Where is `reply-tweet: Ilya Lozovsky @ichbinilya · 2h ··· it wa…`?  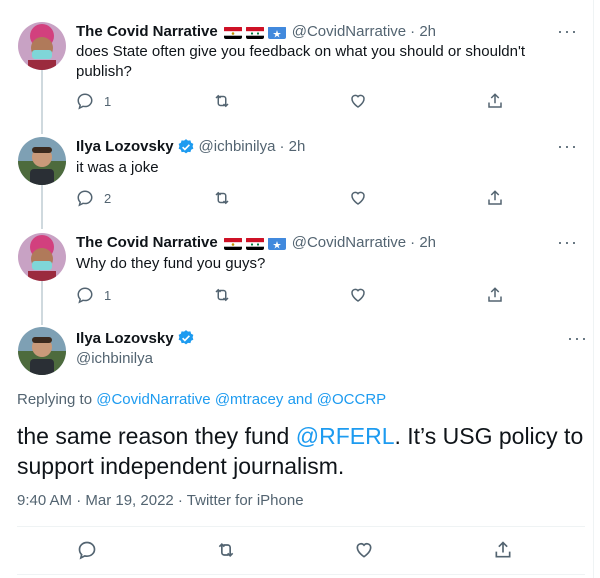
reply-tweet: Ilya Lozovsky @ichbinilya · 2h ··· it wa… is located at coordinates (295, 177).